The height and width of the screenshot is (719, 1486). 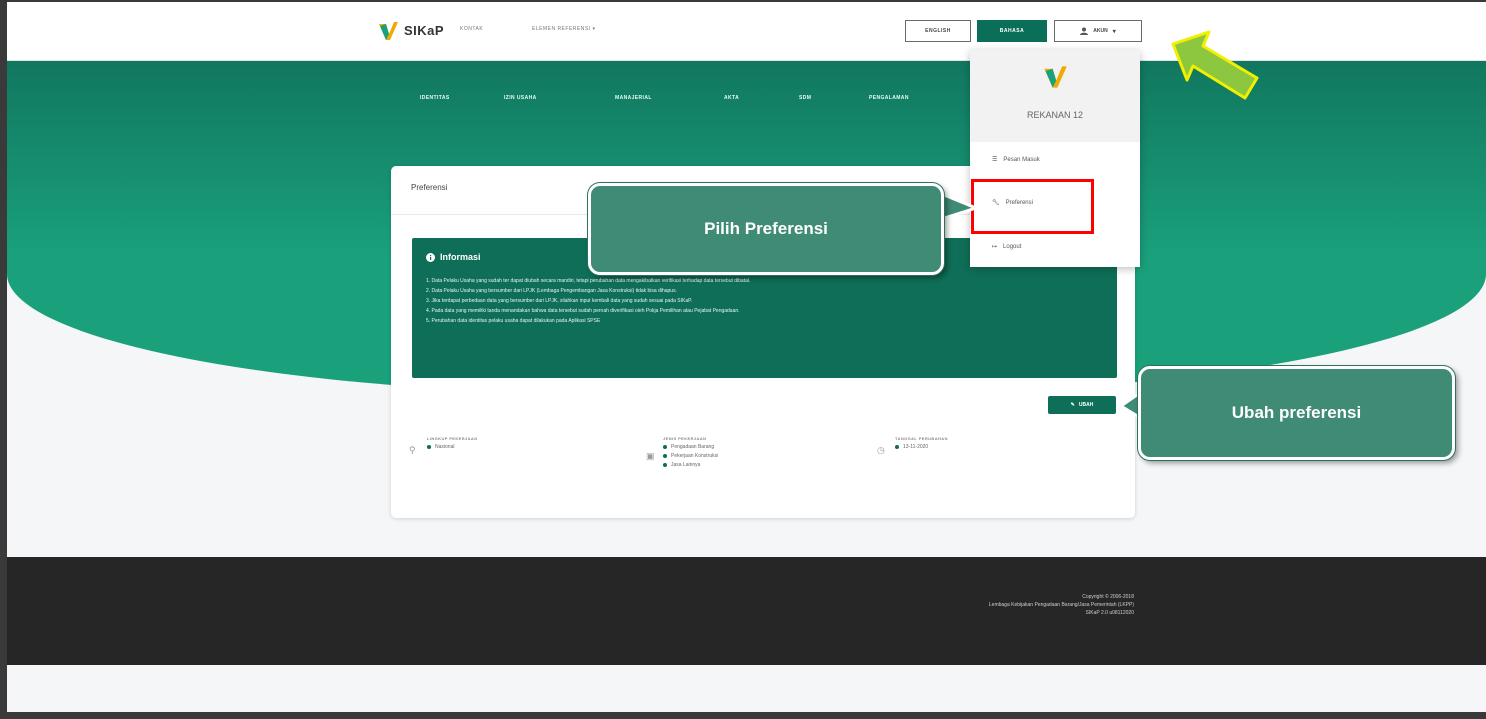 What do you see at coordinates (1012, 31) in the screenshot?
I see `lang-bahasa-button: BAHASA` at bounding box center [1012, 31].